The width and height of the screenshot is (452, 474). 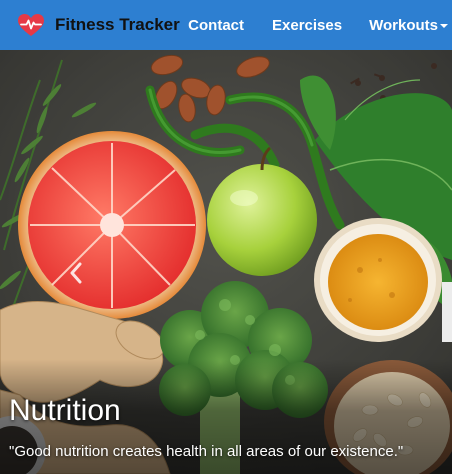 I want to click on carousel-next-button, so click(x=447, y=312).